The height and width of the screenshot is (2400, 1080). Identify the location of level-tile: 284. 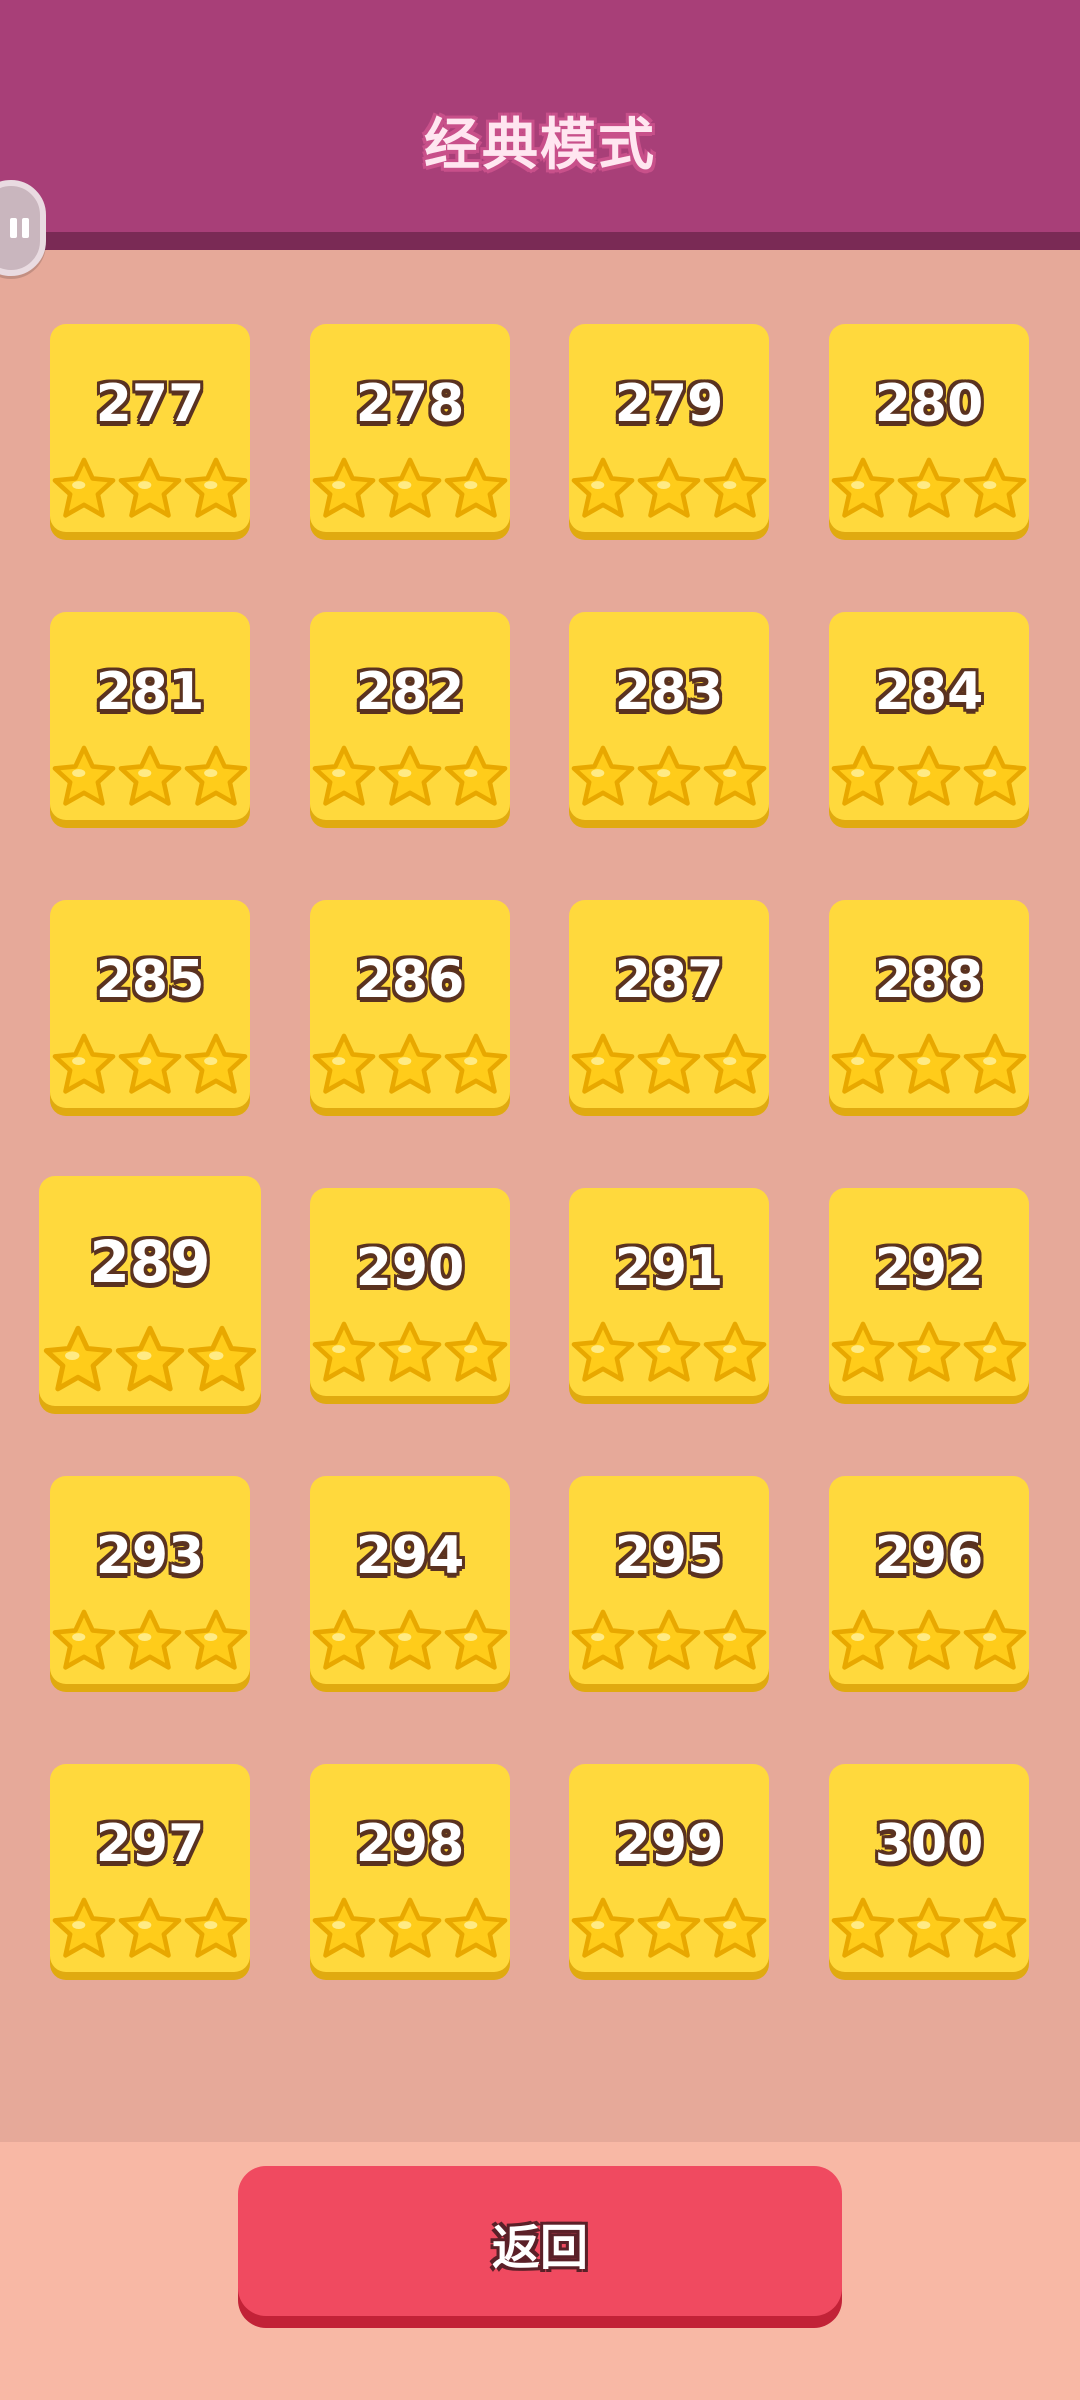
(929, 716).